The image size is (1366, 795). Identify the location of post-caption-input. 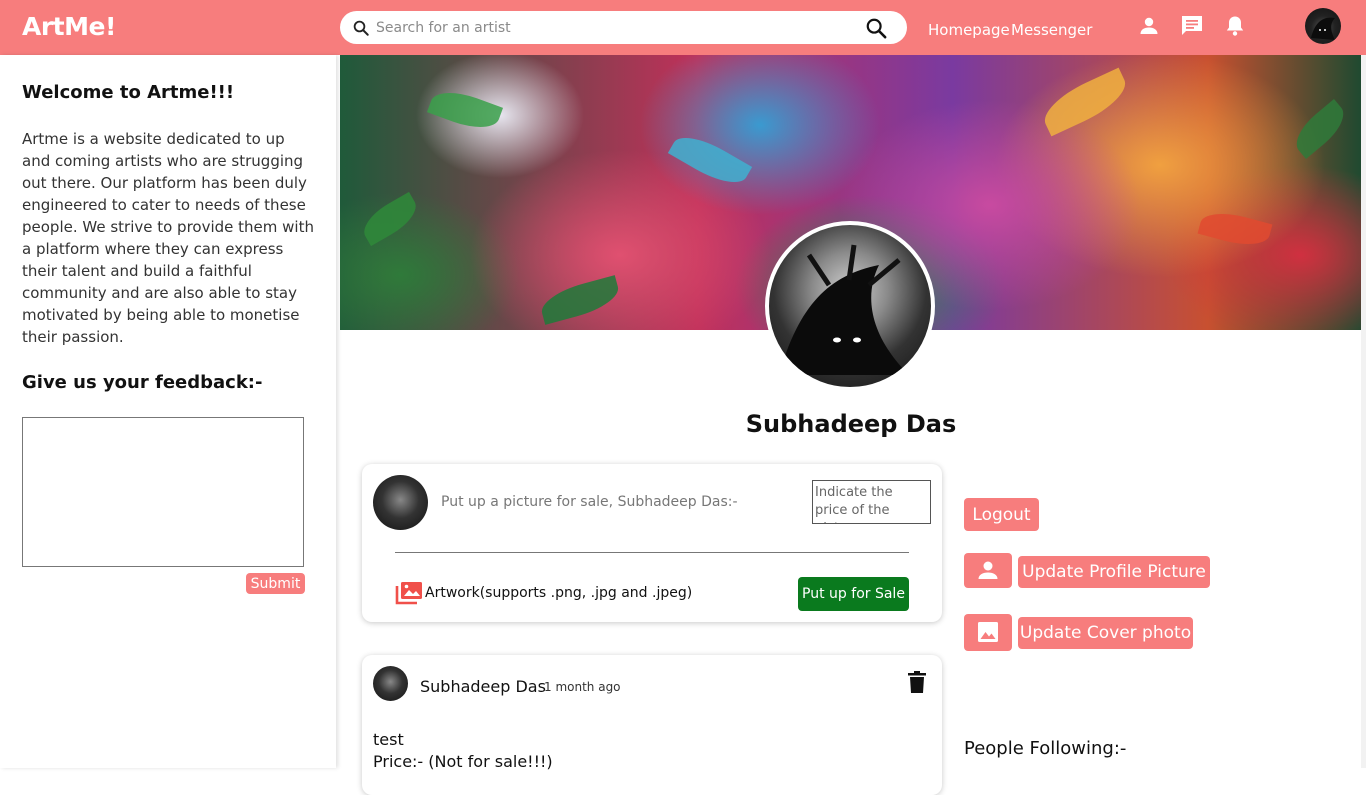
(611, 502).